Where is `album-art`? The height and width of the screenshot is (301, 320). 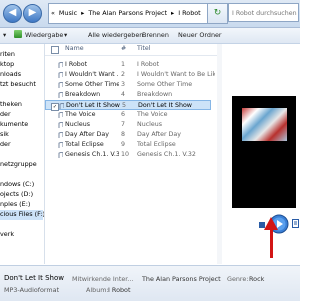
album-art is located at coordinates (264, 124).